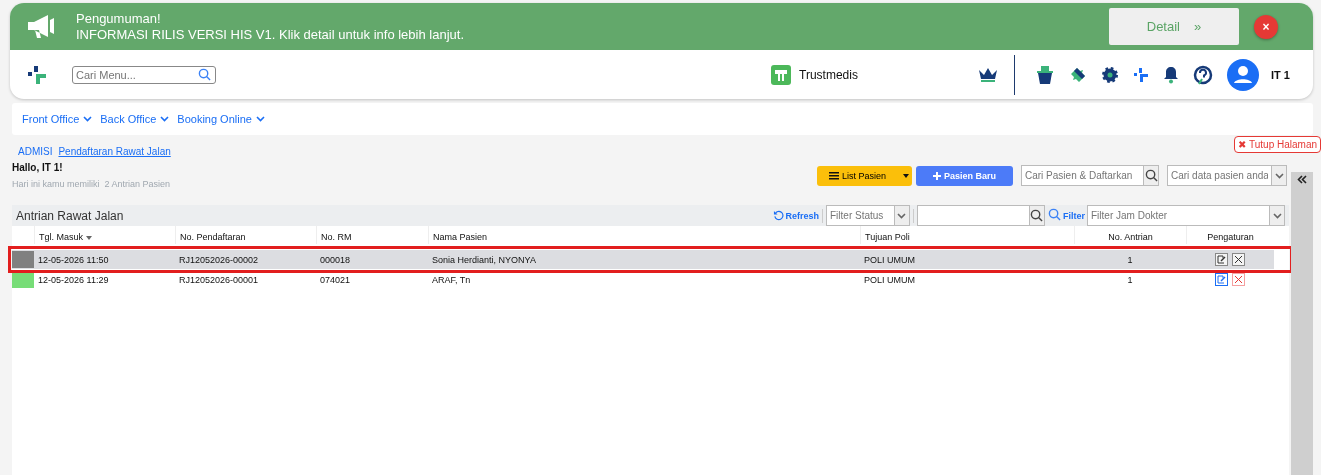 This screenshot has height=475, width=1321. What do you see at coordinates (650, 279) in the screenshot?
I see `table-row: 12-05-2026 11:29 RJ12052026-00001 074021 ARAF, Tn POLI UMUM 1` at bounding box center [650, 279].